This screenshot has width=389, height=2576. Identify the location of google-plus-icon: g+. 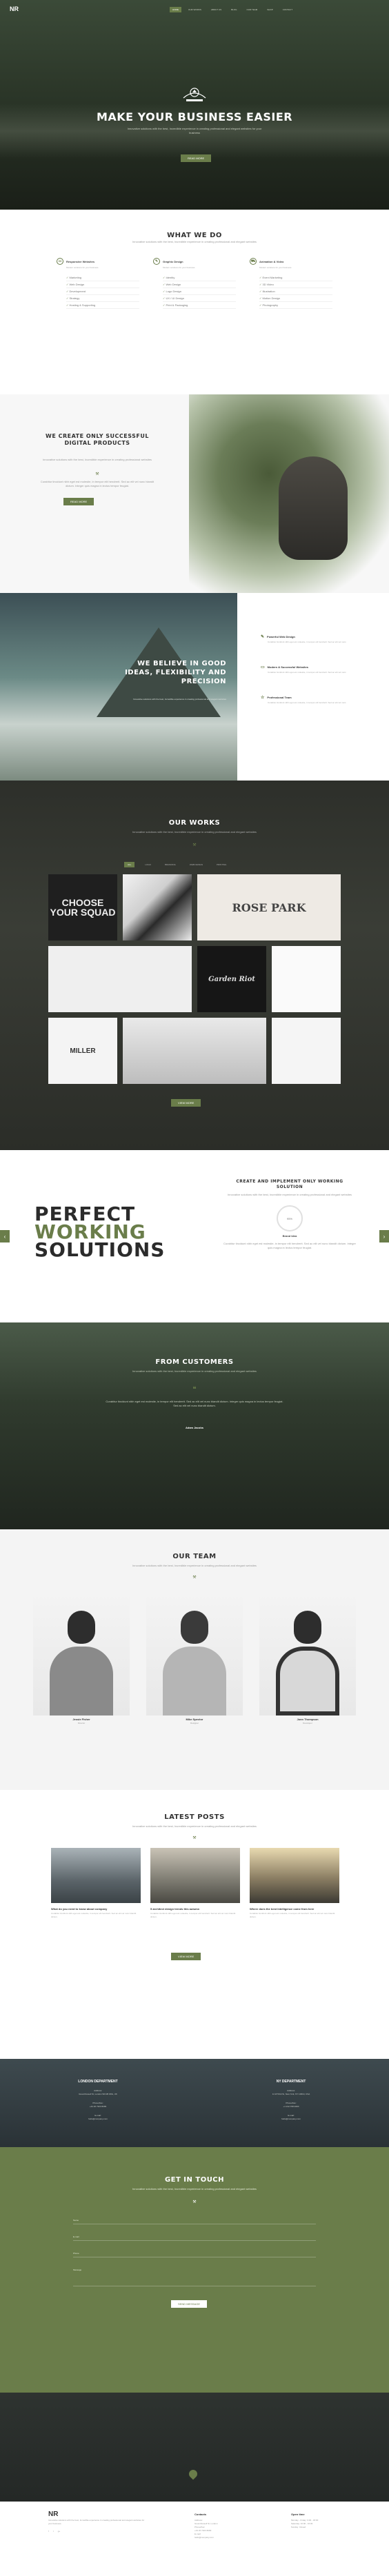
(59, 2531).